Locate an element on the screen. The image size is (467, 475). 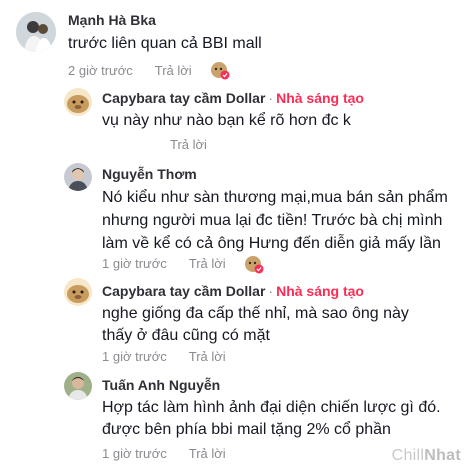
watermark-part2: Nhat is located at coordinates (442, 455).